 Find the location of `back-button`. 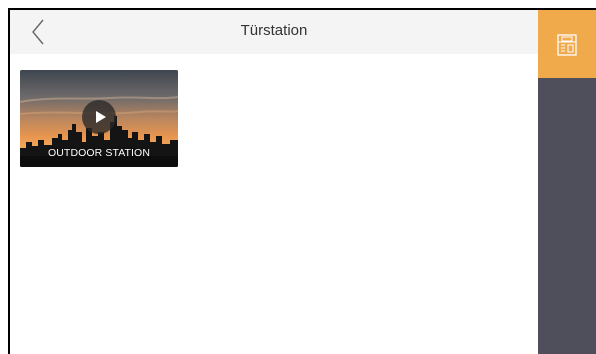

back-button is located at coordinates (40, 32).